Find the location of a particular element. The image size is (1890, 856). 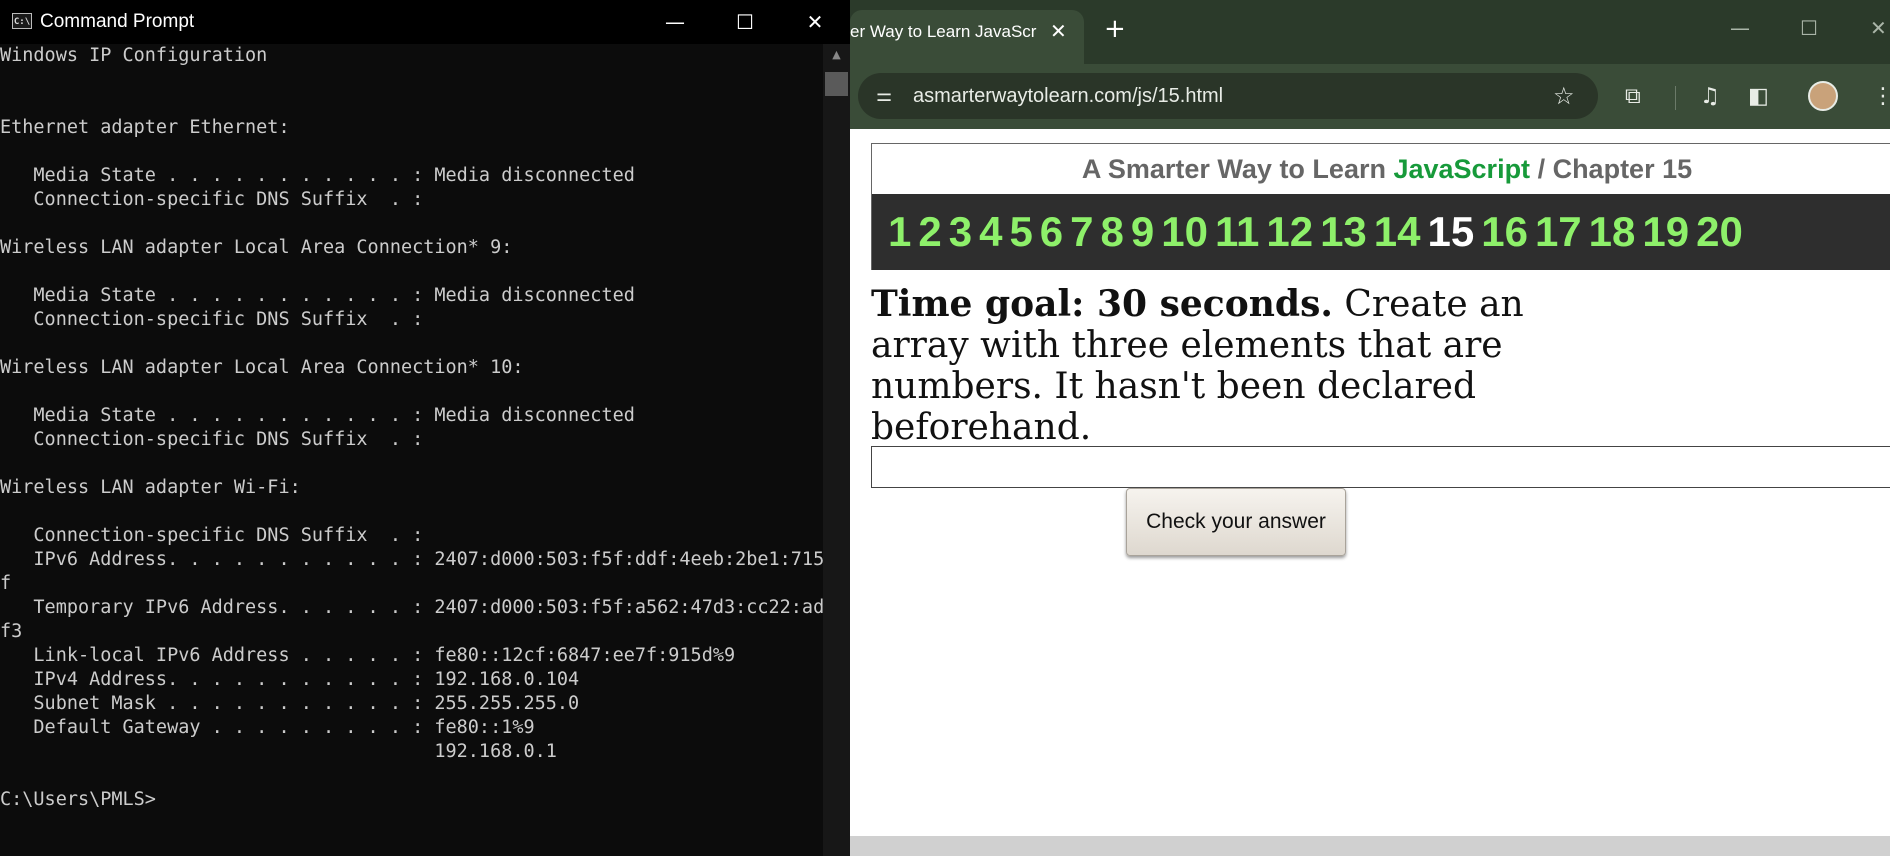

profile-avatar is located at coordinates (1823, 96).